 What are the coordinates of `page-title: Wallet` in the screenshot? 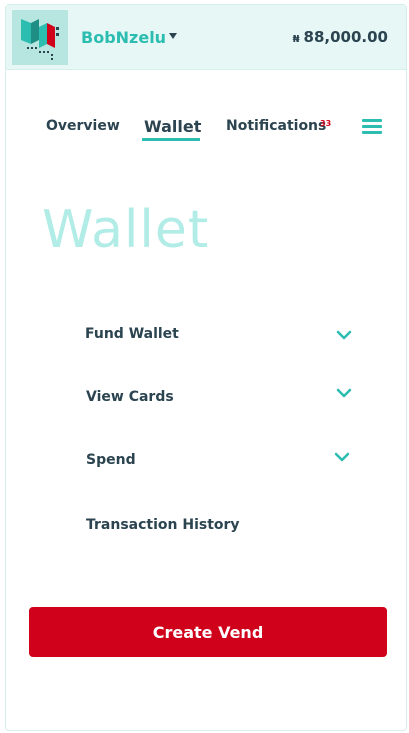 It's located at (126, 230).